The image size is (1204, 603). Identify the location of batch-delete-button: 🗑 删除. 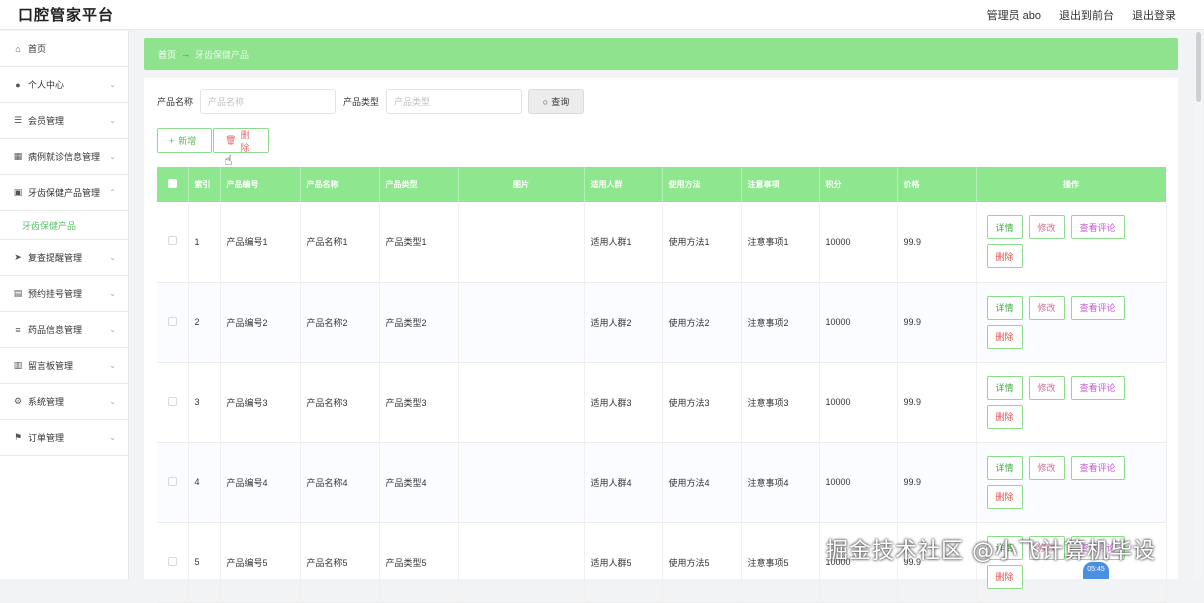
(241, 140).